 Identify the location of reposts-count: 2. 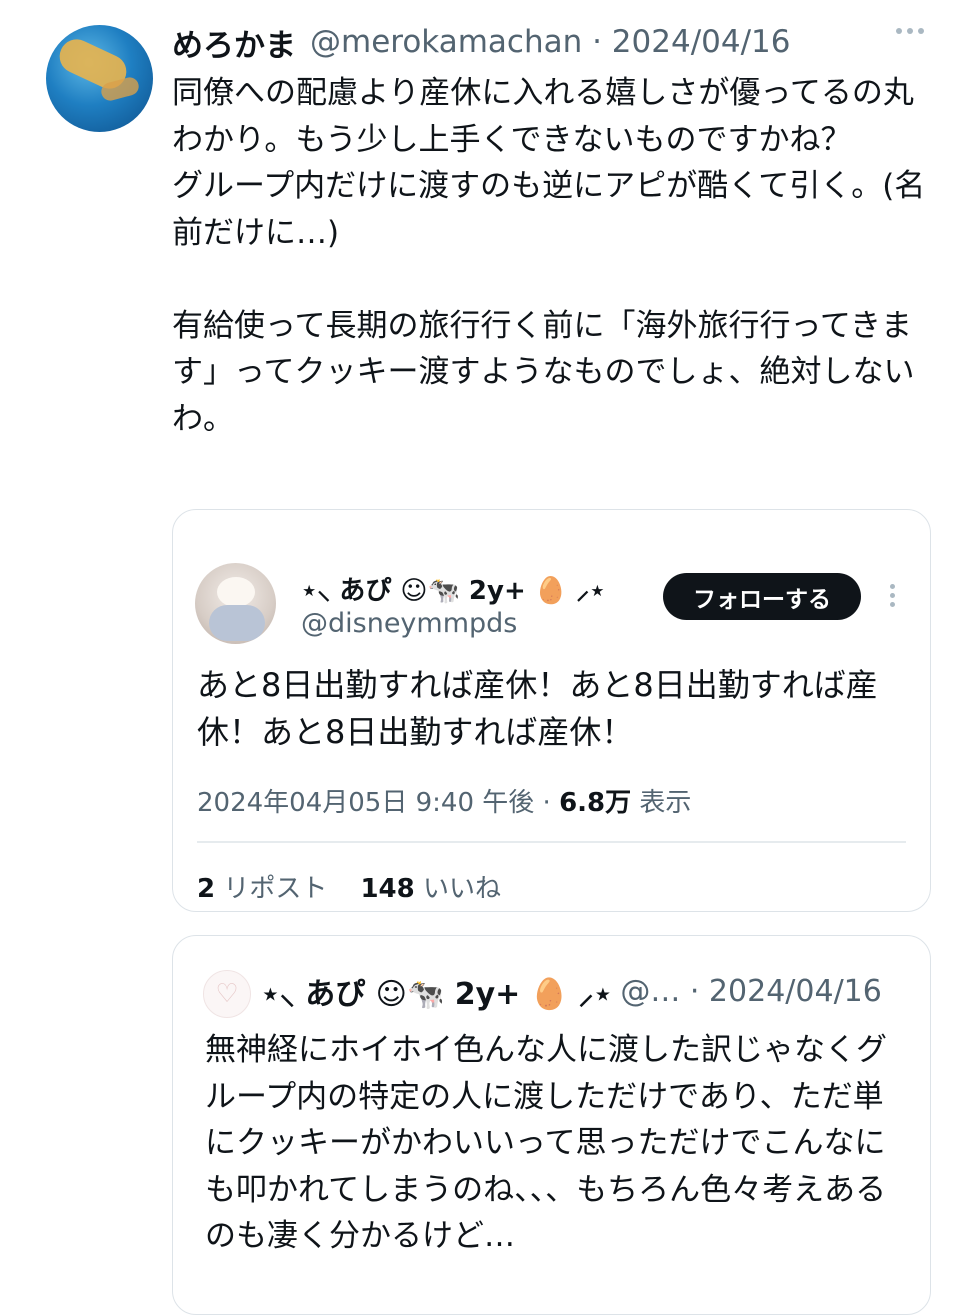
(206, 889).